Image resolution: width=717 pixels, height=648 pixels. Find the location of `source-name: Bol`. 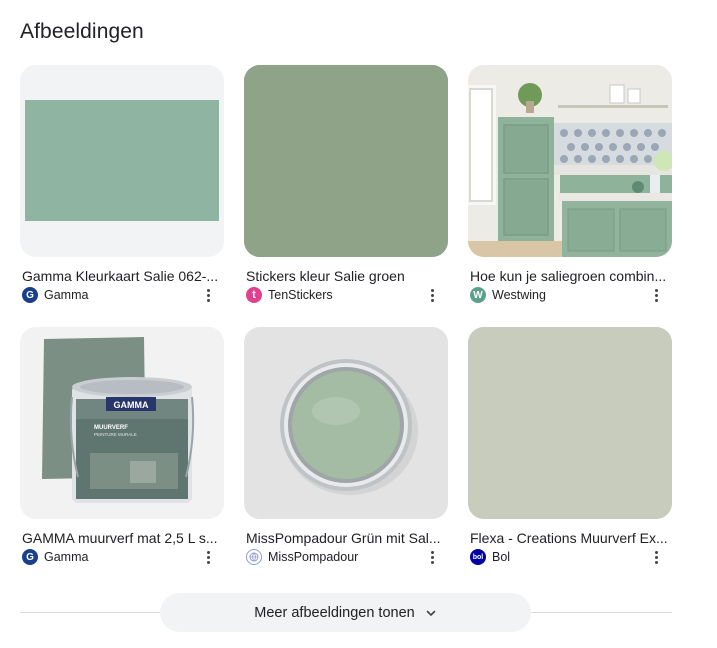

source-name: Bol is located at coordinates (501, 557).